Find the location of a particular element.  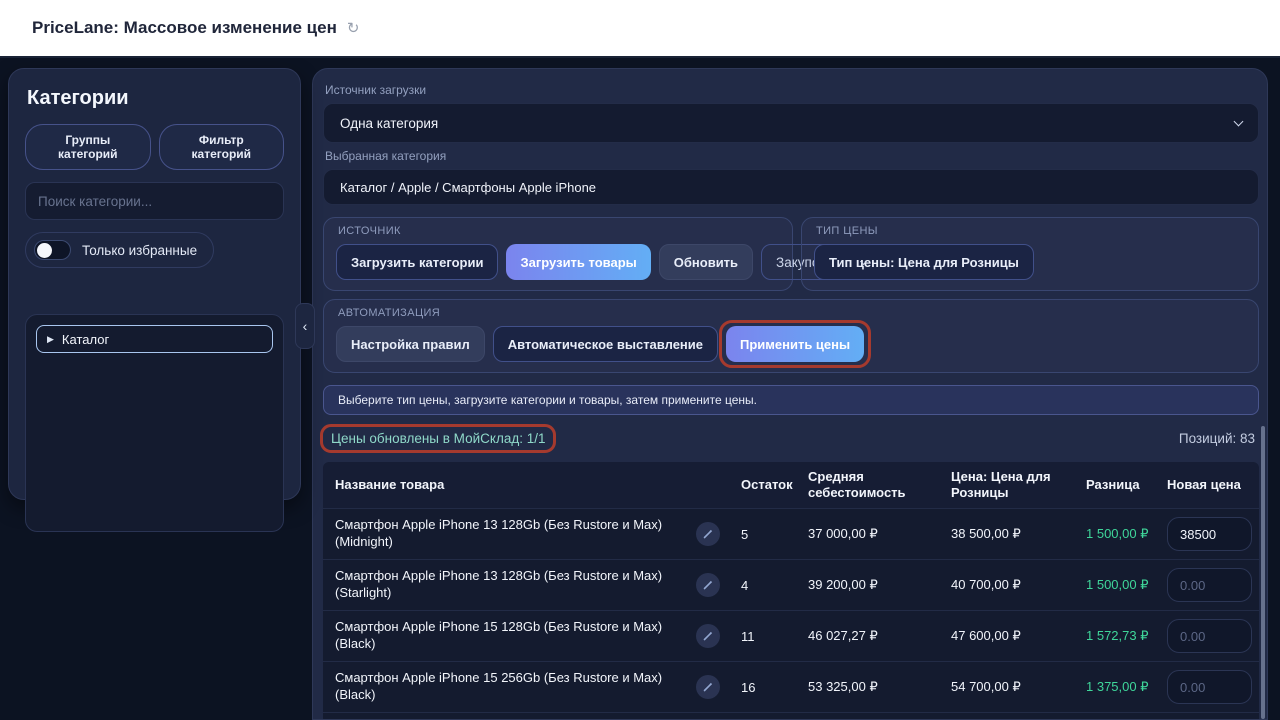

app-header: PriceLane: Массовое изменение цен ↻ is located at coordinates (640, 29).